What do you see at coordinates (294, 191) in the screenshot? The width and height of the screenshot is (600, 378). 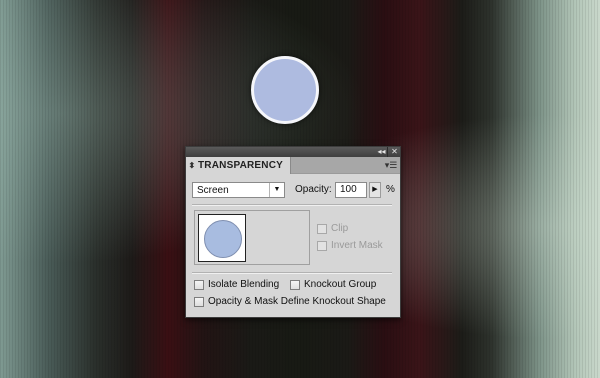 I see `blend-opacity-row: Screen ▼ Opacity: 100 ▶ %` at bounding box center [294, 191].